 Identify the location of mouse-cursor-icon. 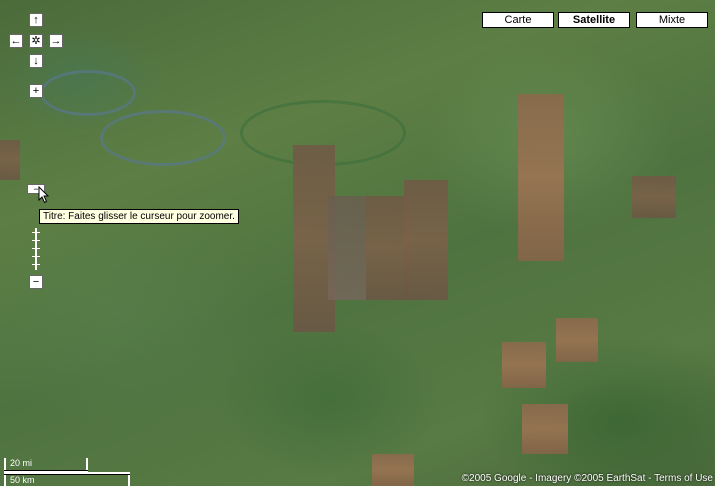
(44, 195).